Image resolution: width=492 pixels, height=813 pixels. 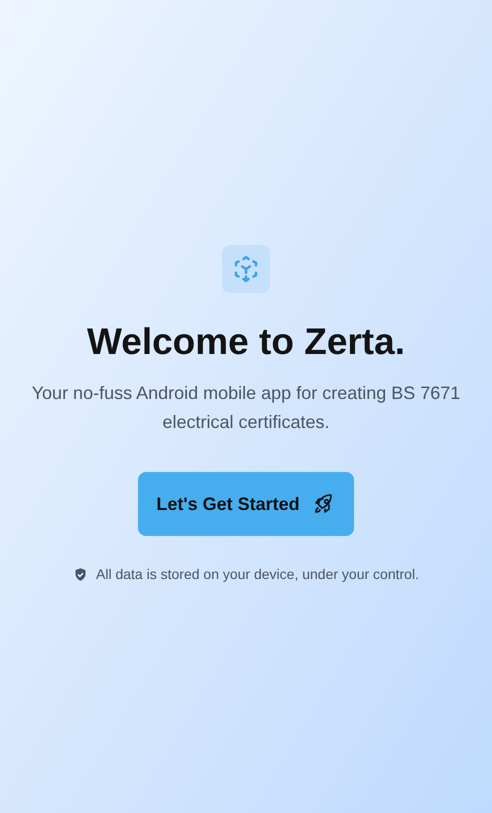 What do you see at coordinates (246, 504) in the screenshot?
I see `get-started-button: Let's Get Started` at bounding box center [246, 504].